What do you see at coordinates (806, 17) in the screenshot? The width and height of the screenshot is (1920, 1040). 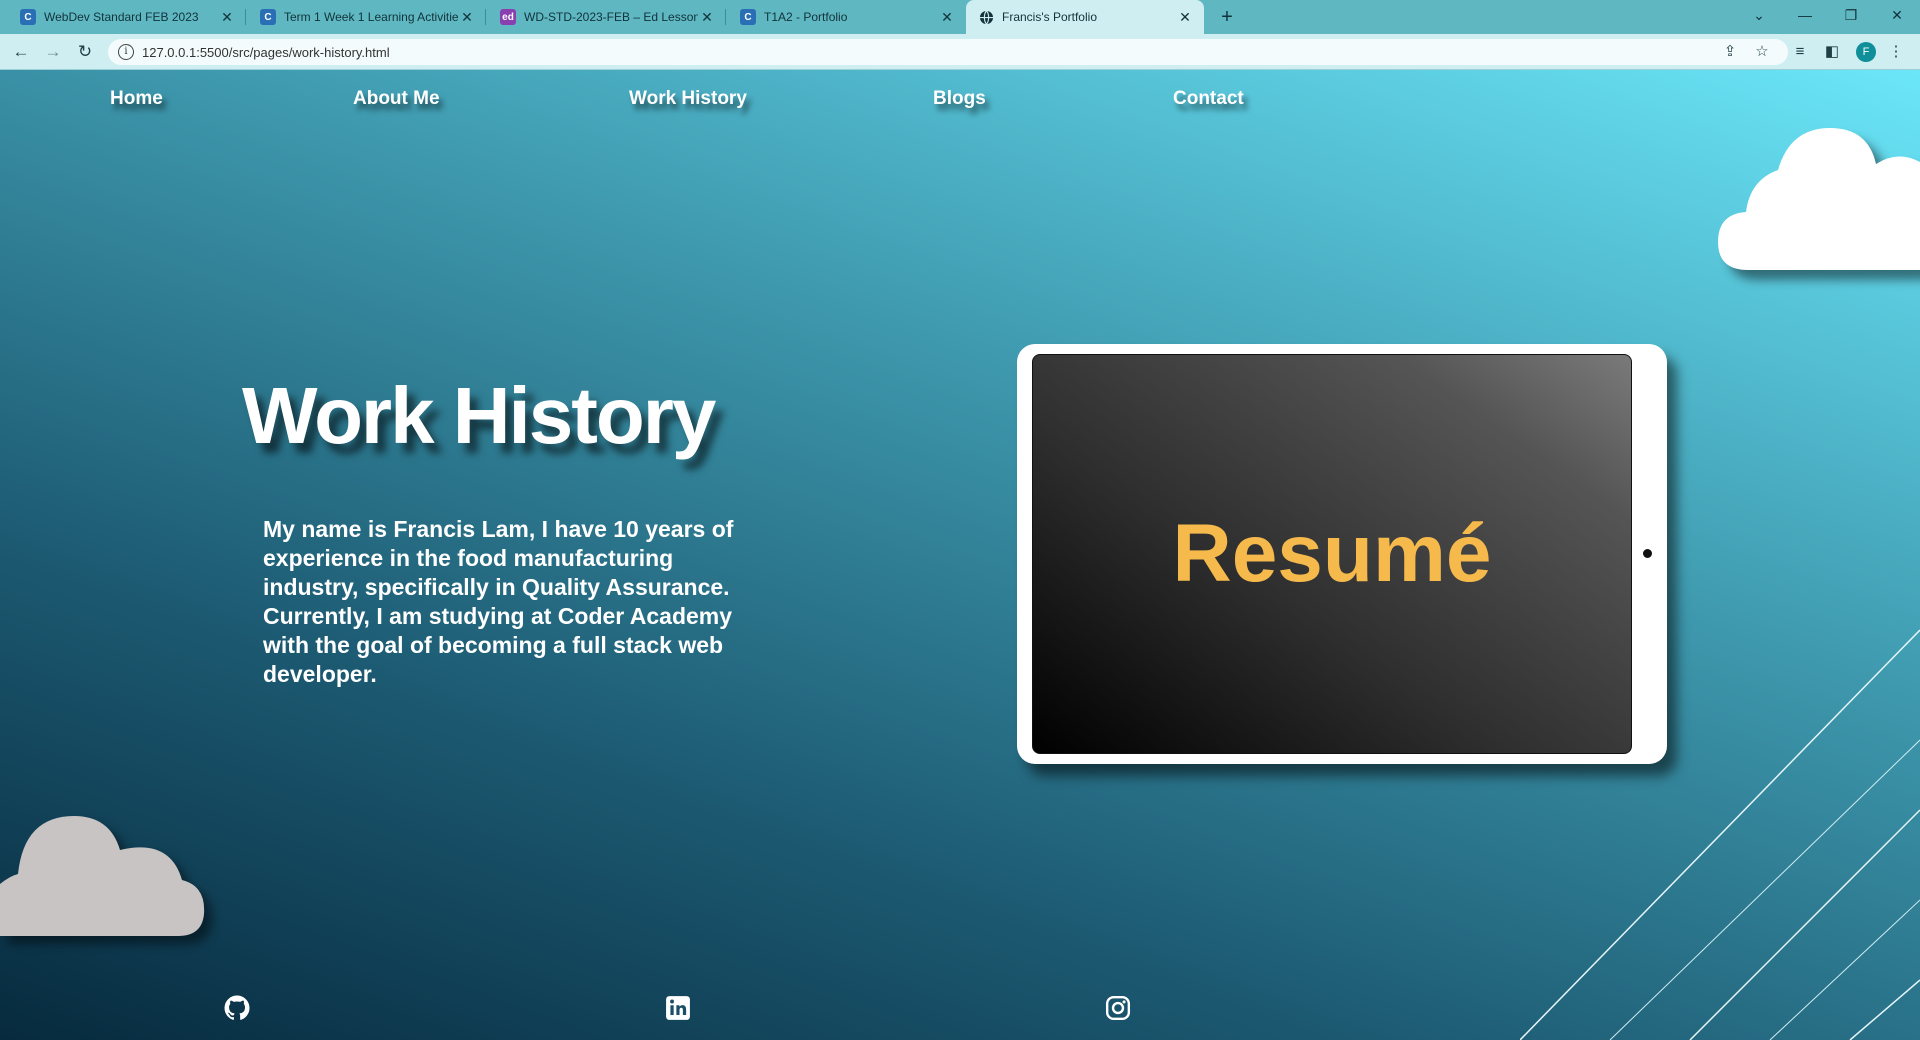 I see `tab-title: T1A2 - Portfolio` at bounding box center [806, 17].